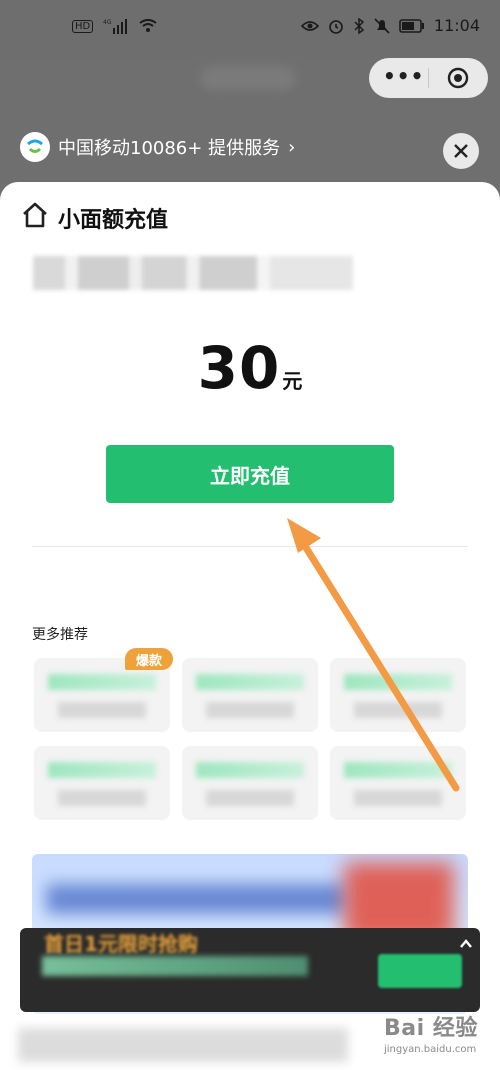 Image resolution: width=500 pixels, height=1070 pixels. What do you see at coordinates (169, 148) in the screenshot?
I see `provider-text: 中国移动10086+ 提供服务` at bounding box center [169, 148].